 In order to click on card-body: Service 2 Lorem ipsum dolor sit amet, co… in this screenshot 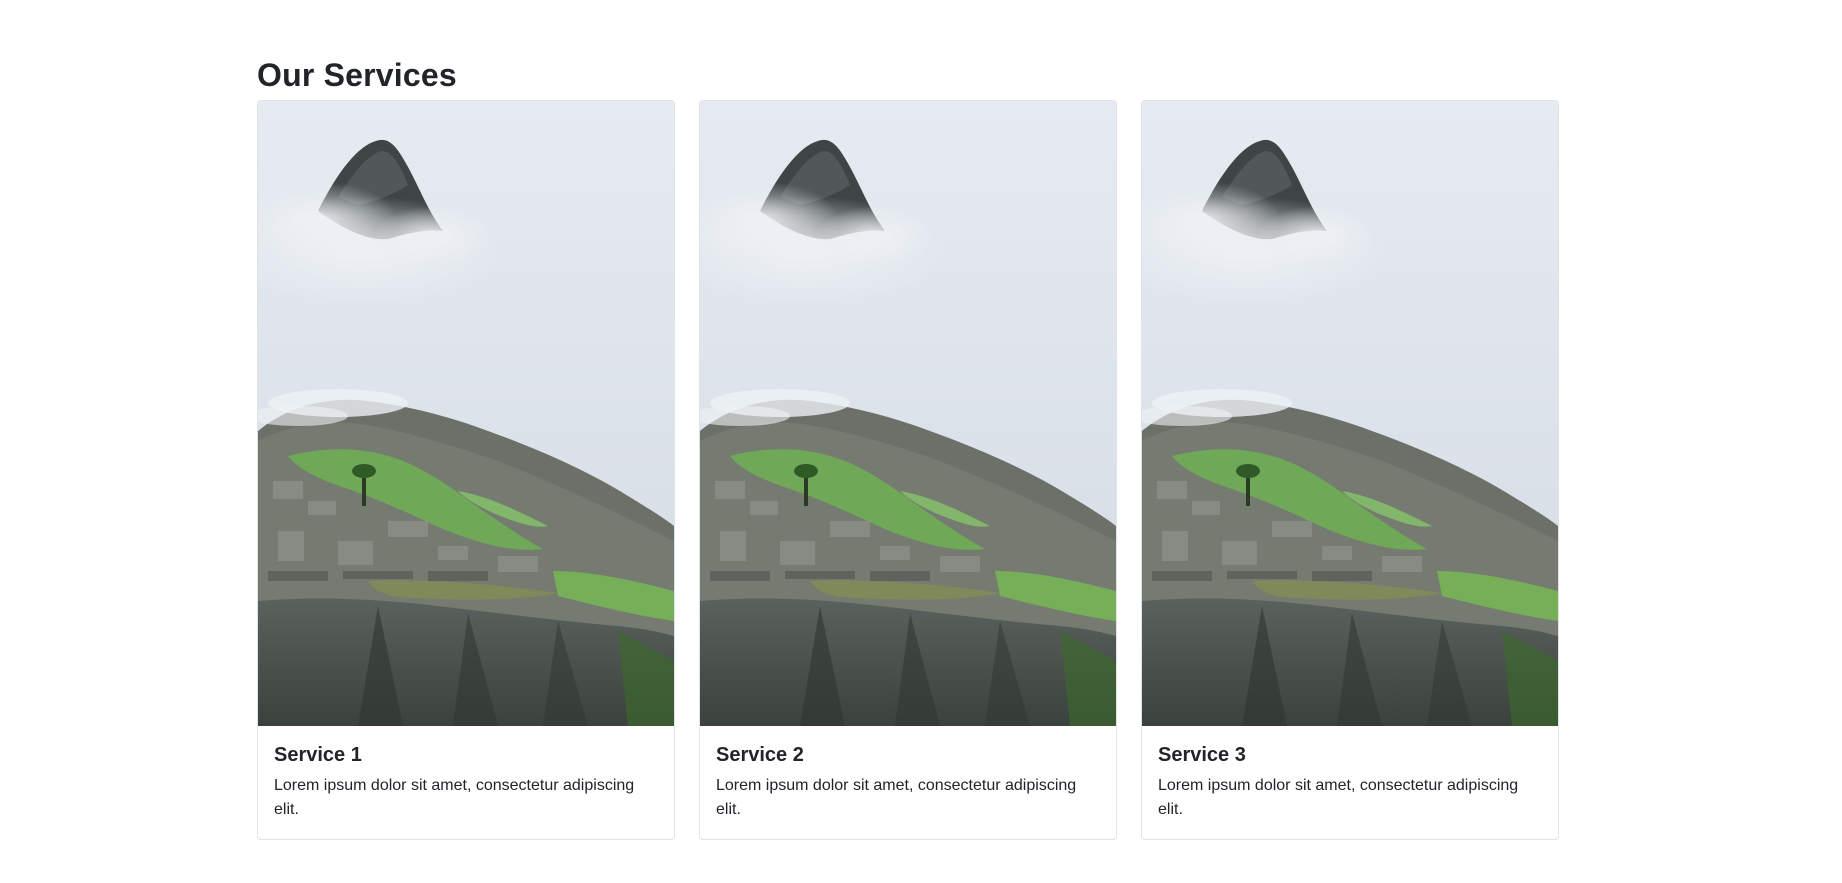, I will do `click(908, 782)`.